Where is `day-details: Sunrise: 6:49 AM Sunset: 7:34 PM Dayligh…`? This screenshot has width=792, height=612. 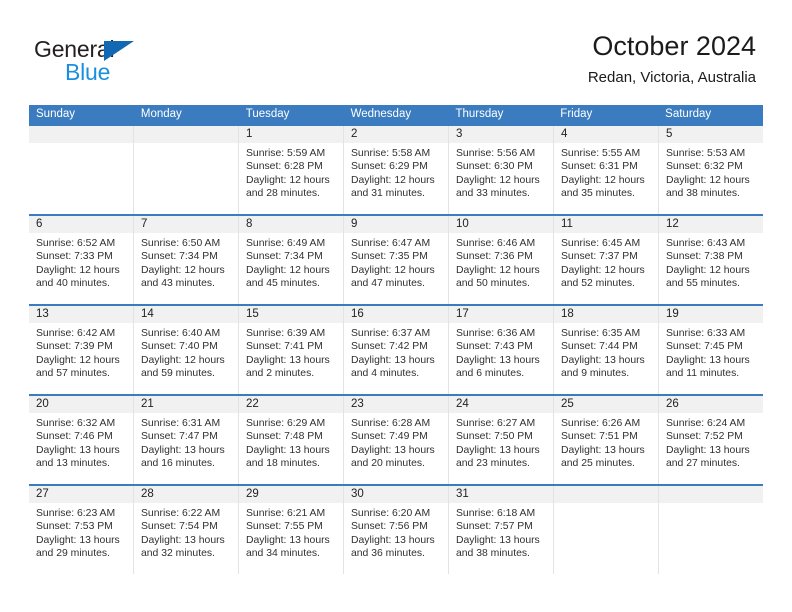 day-details: Sunrise: 6:49 AM Sunset: 7:34 PM Dayligh… is located at coordinates (291, 262).